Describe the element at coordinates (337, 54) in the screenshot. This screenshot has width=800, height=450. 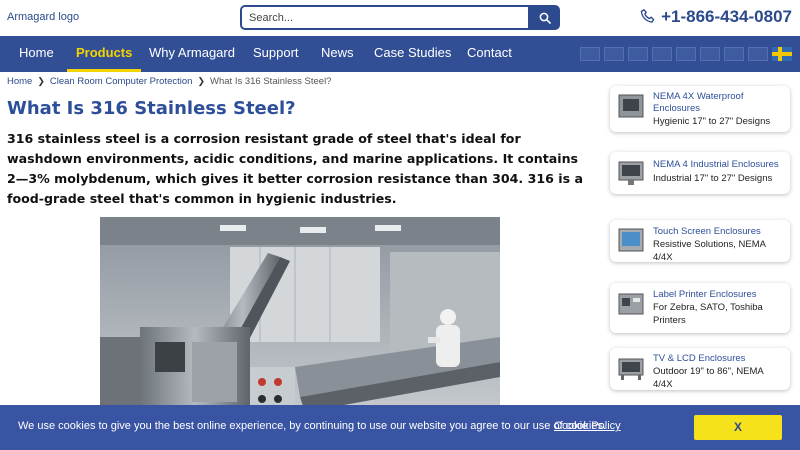
I see `nav-news: News` at that location.